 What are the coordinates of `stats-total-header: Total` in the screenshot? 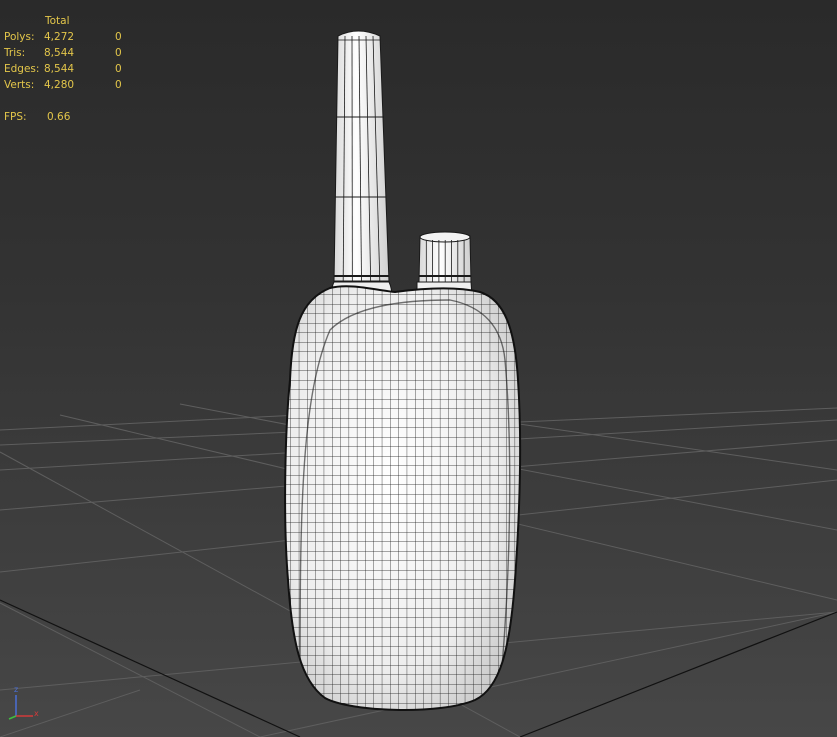 It's located at (57, 21).